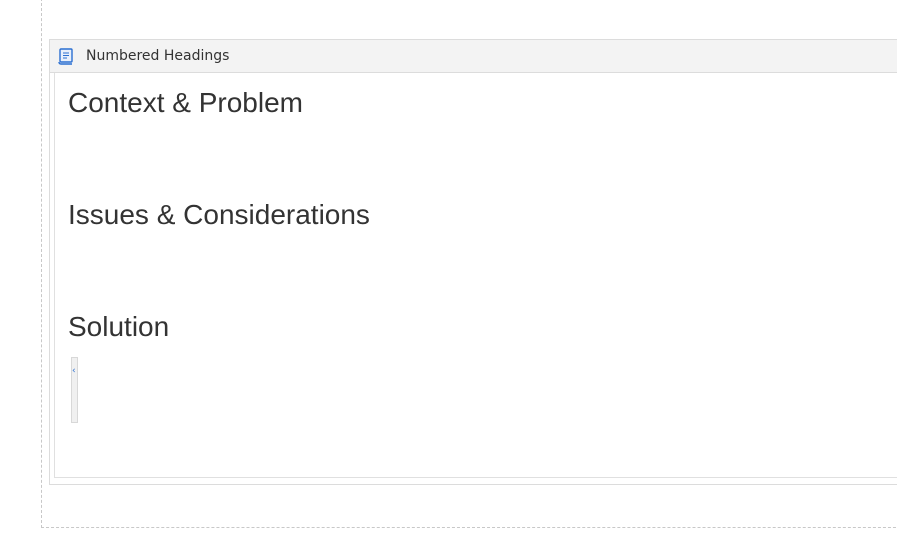 The height and width of the screenshot is (552, 897). What do you see at coordinates (158, 56) in the screenshot?
I see `macro-title: Numbered Headings` at bounding box center [158, 56].